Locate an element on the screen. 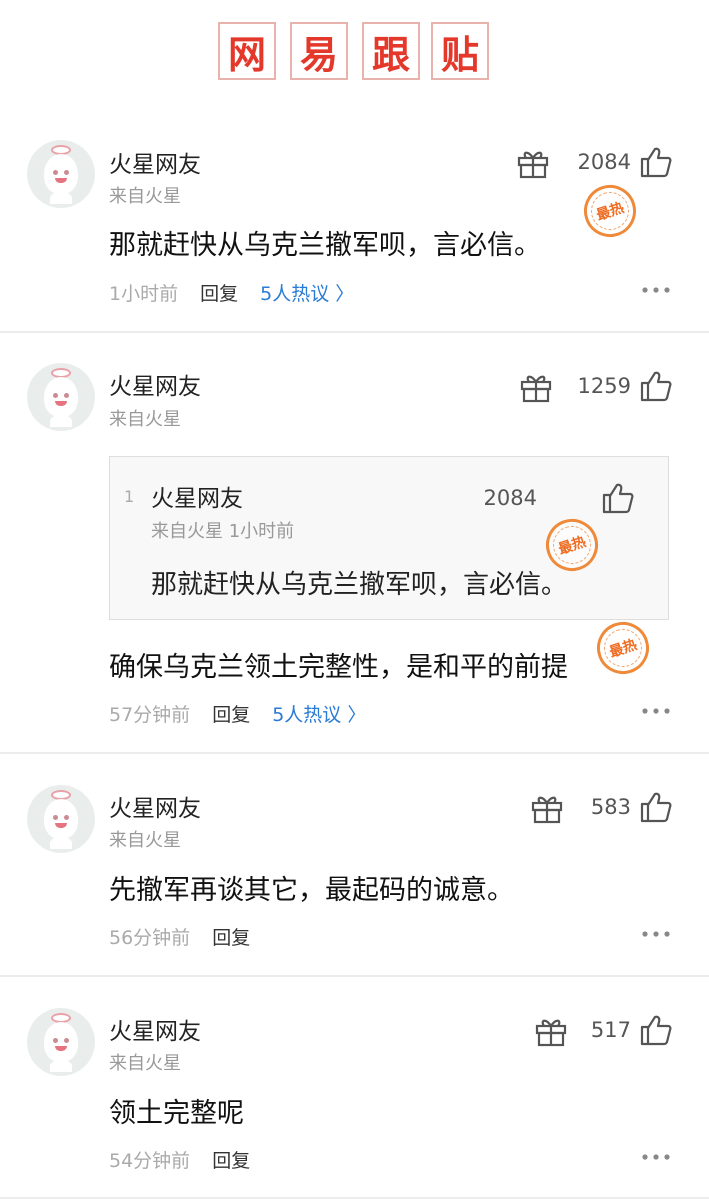 The image size is (709, 1200). header-char-2: 易 is located at coordinates (319, 51).